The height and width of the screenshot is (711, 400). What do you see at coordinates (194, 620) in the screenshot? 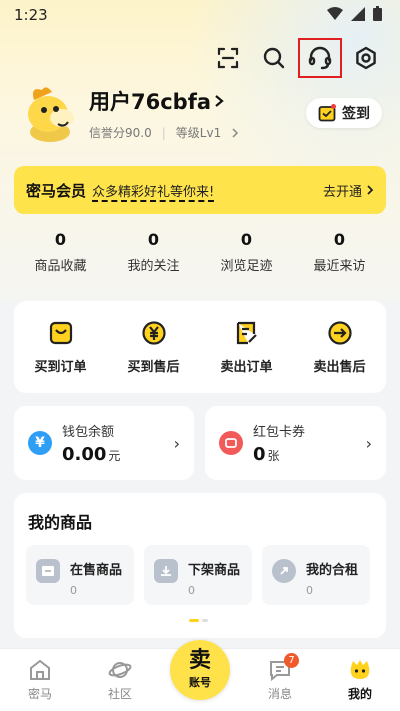
I see `page-dot-active` at bounding box center [194, 620].